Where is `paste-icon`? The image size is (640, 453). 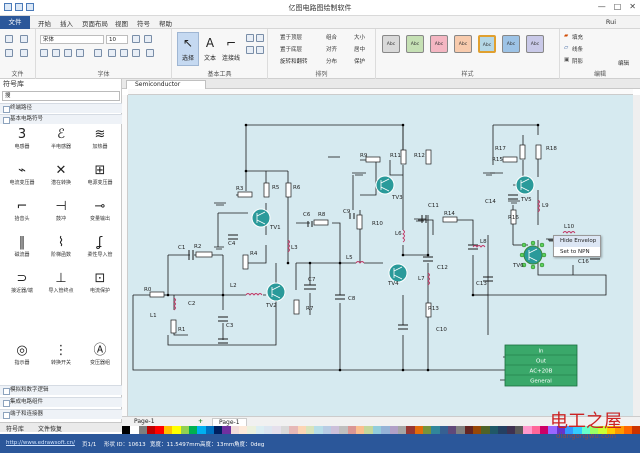 paste-icon is located at coordinates (9, 53).